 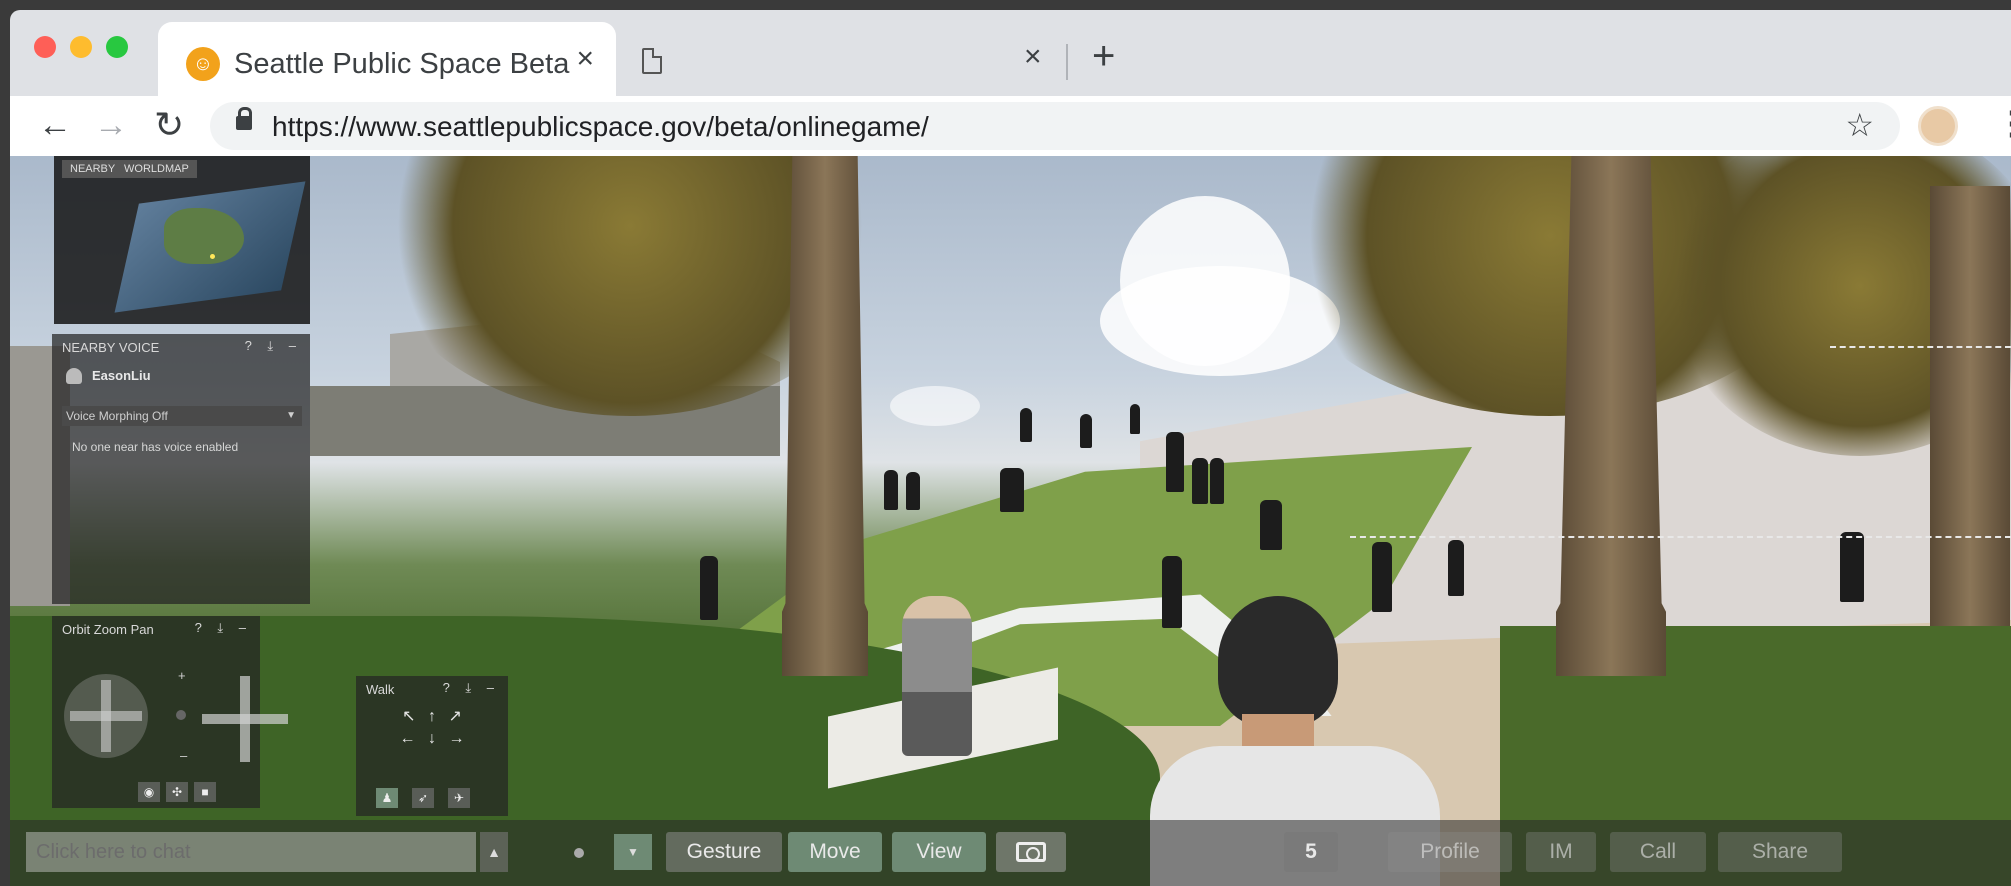 What do you see at coordinates (459, 798) in the screenshot?
I see `fly-mode-icon: ✈` at bounding box center [459, 798].